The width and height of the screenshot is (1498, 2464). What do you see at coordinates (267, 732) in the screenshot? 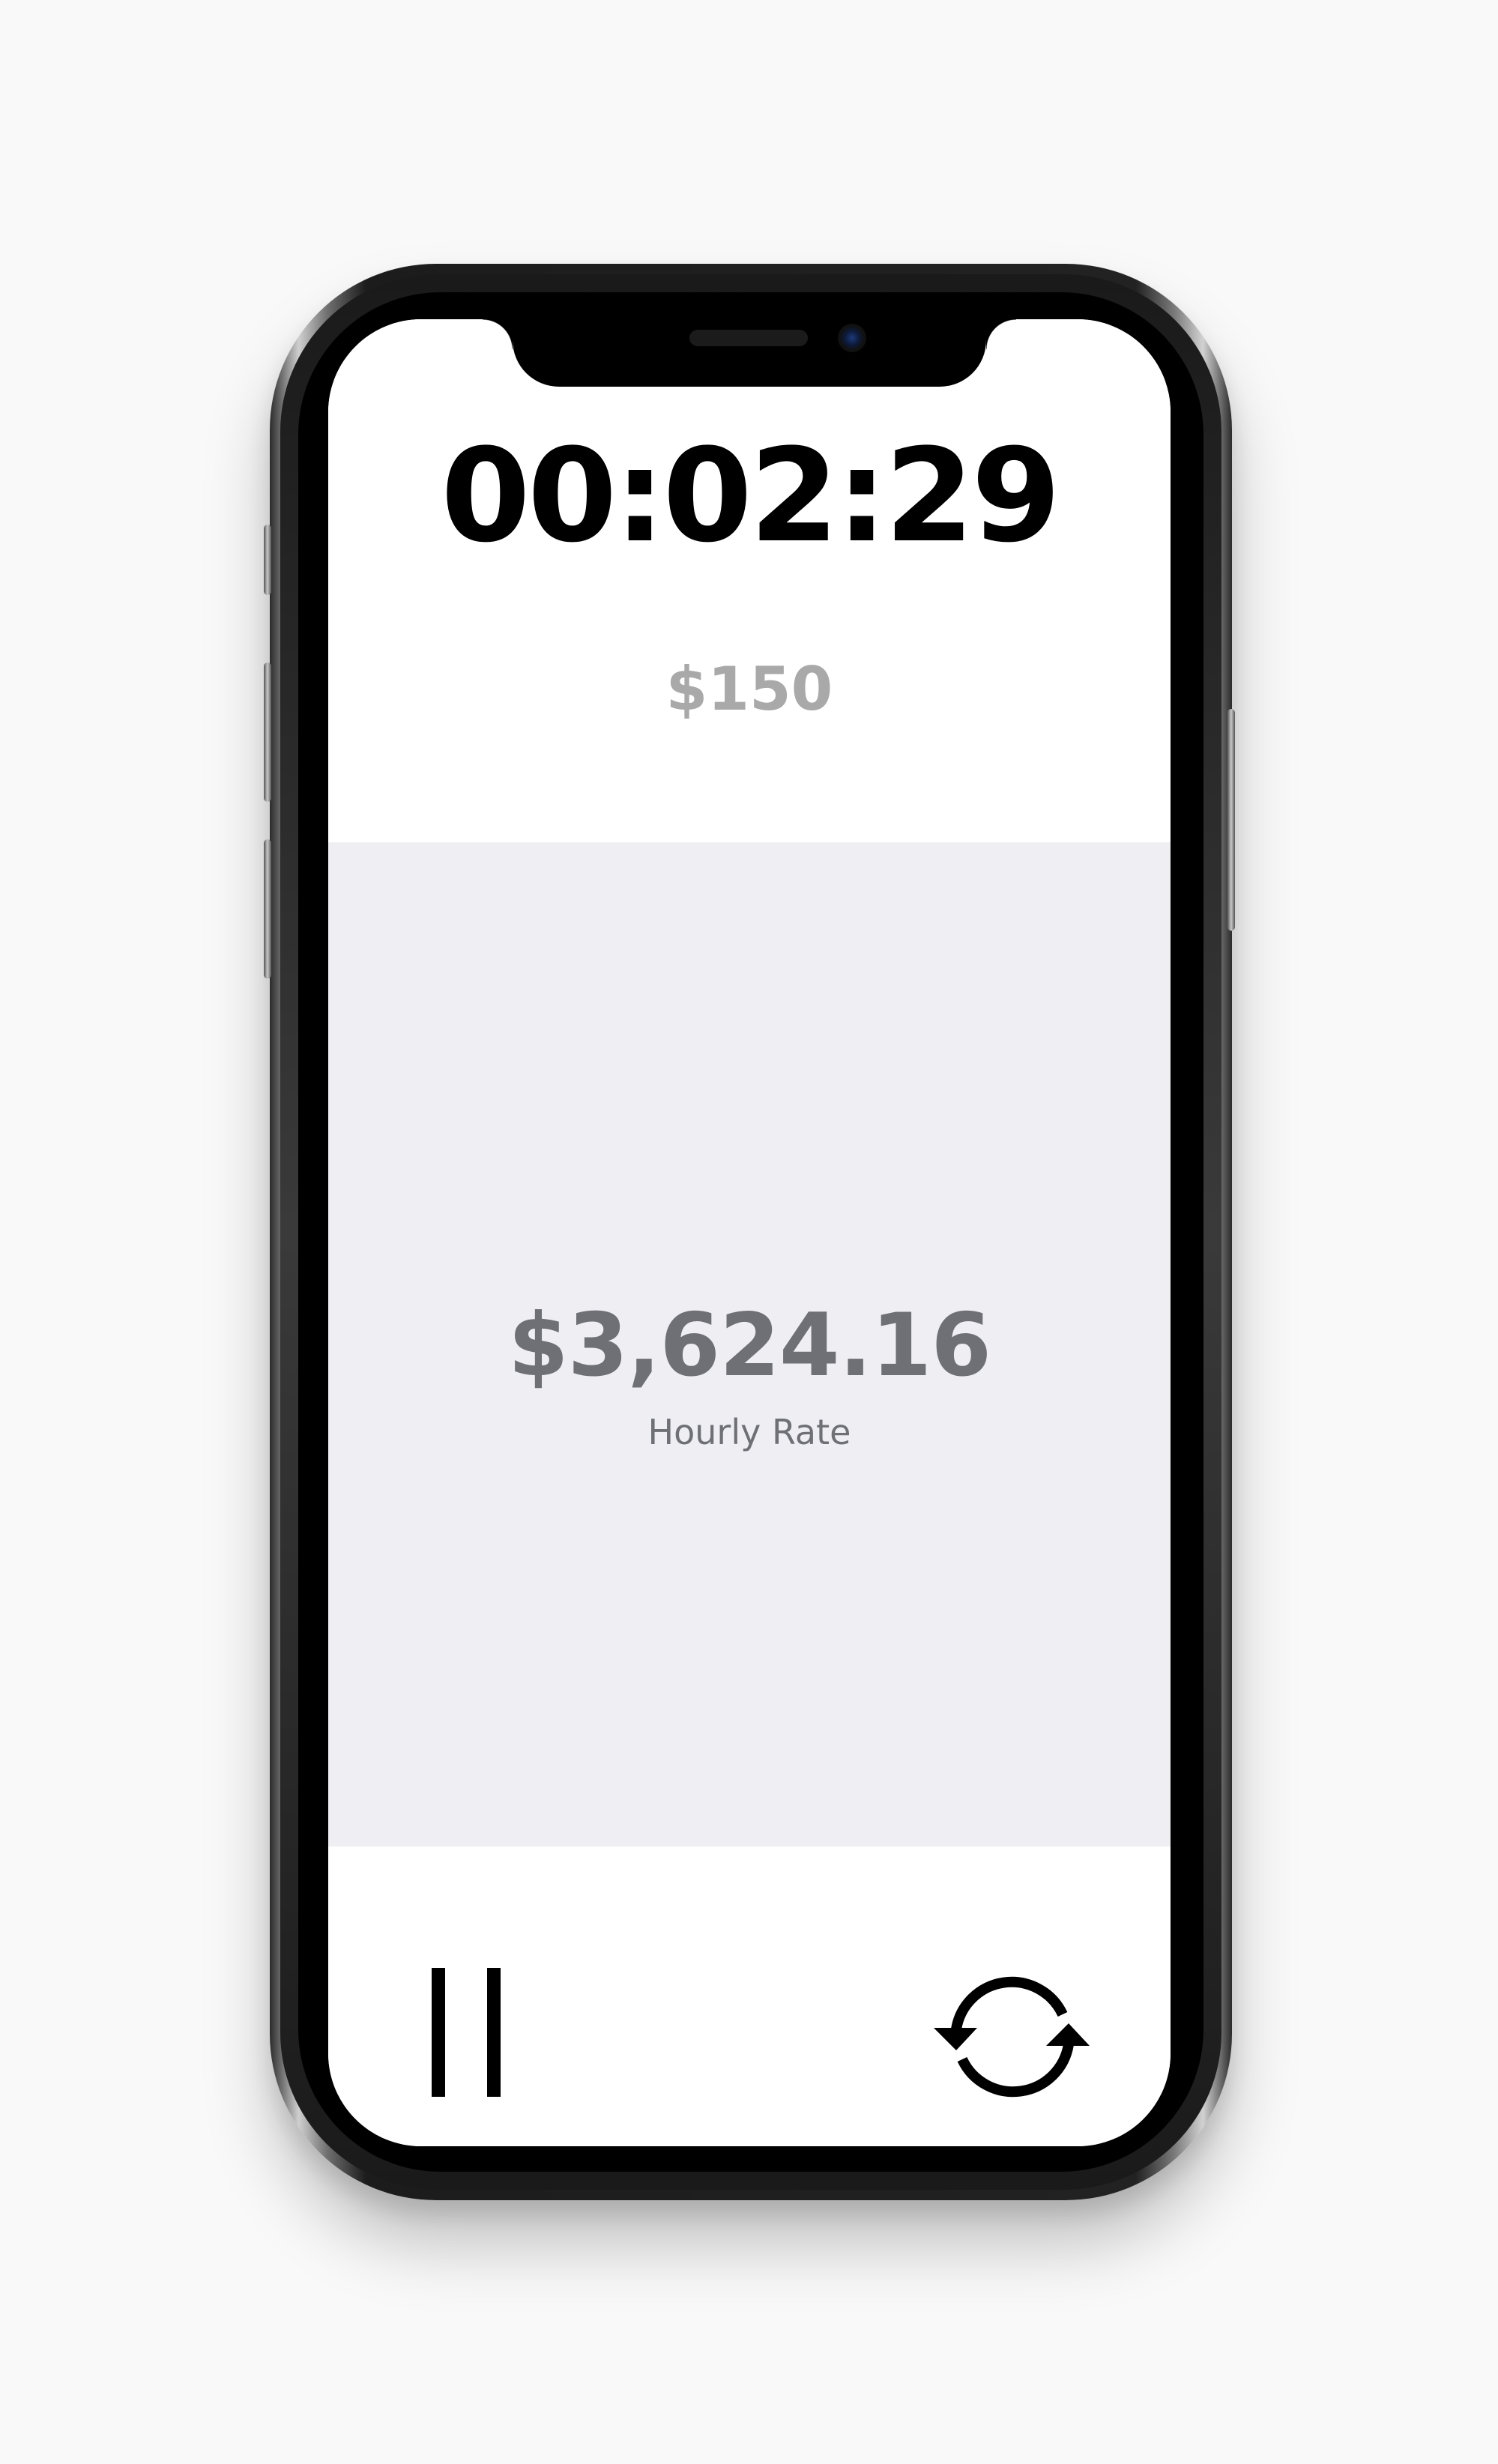
I see `volume-up-button` at bounding box center [267, 732].